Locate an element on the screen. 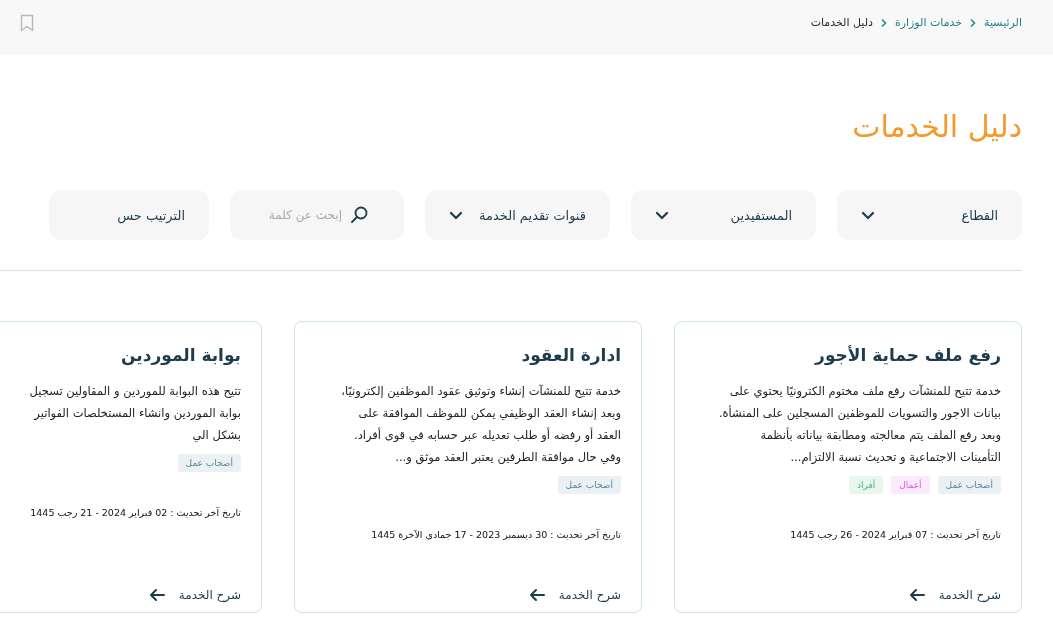  card-title: ادارة العقود is located at coordinates (571, 355).